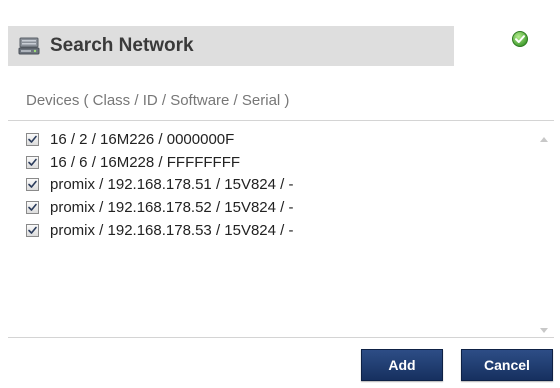  What do you see at coordinates (402, 365) in the screenshot?
I see `add-button: Add` at bounding box center [402, 365].